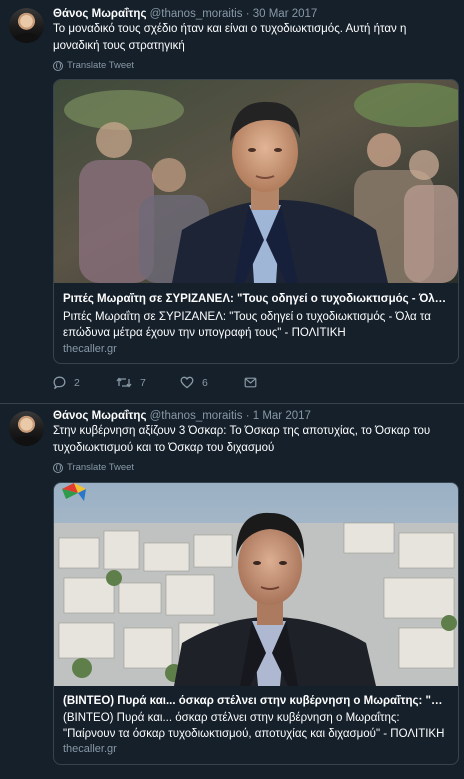 The height and width of the screenshot is (779, 464). I want to click on retweet-count: 7, so click(143, 382).